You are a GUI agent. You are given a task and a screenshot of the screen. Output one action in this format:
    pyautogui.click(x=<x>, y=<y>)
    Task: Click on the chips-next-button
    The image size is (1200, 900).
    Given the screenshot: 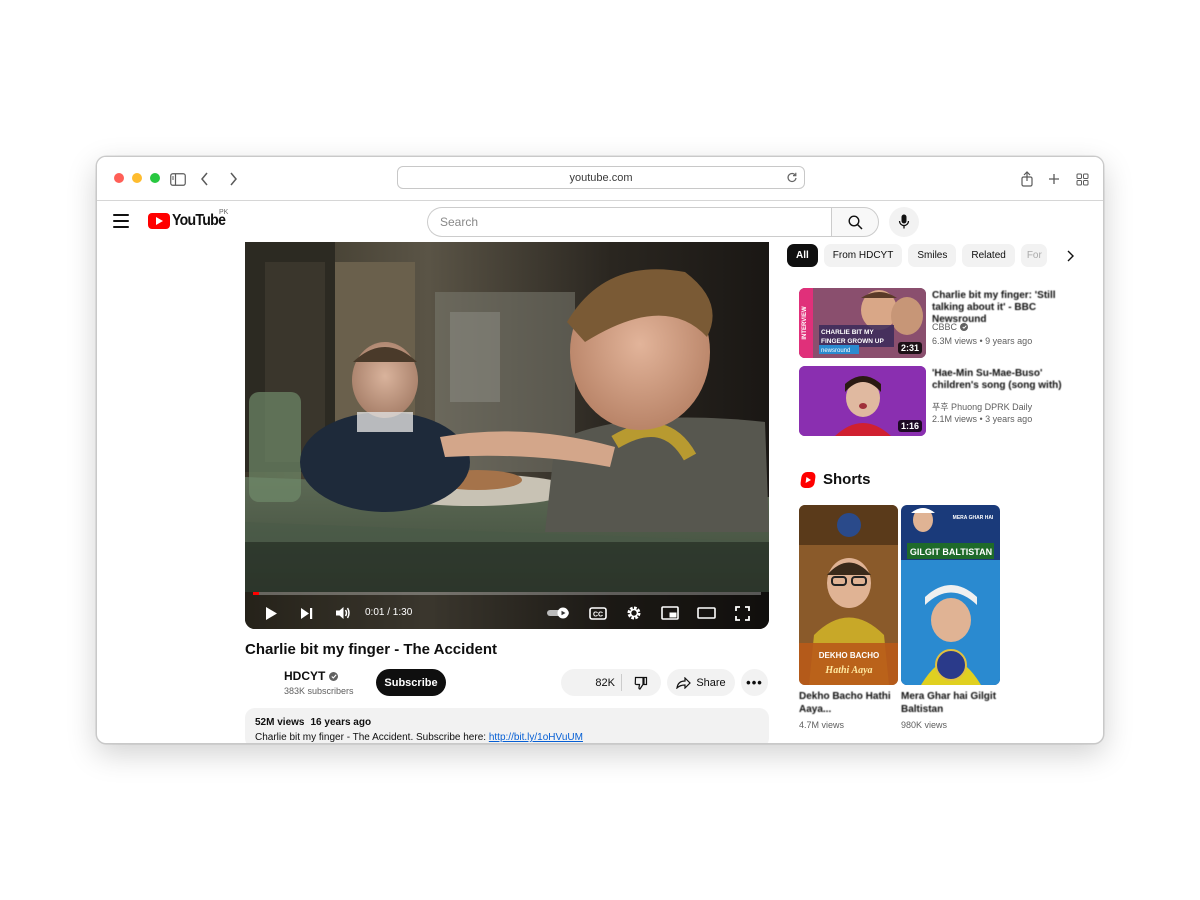 What is the action you would take?
    pyautogui.click(x=1070, y=256)
    